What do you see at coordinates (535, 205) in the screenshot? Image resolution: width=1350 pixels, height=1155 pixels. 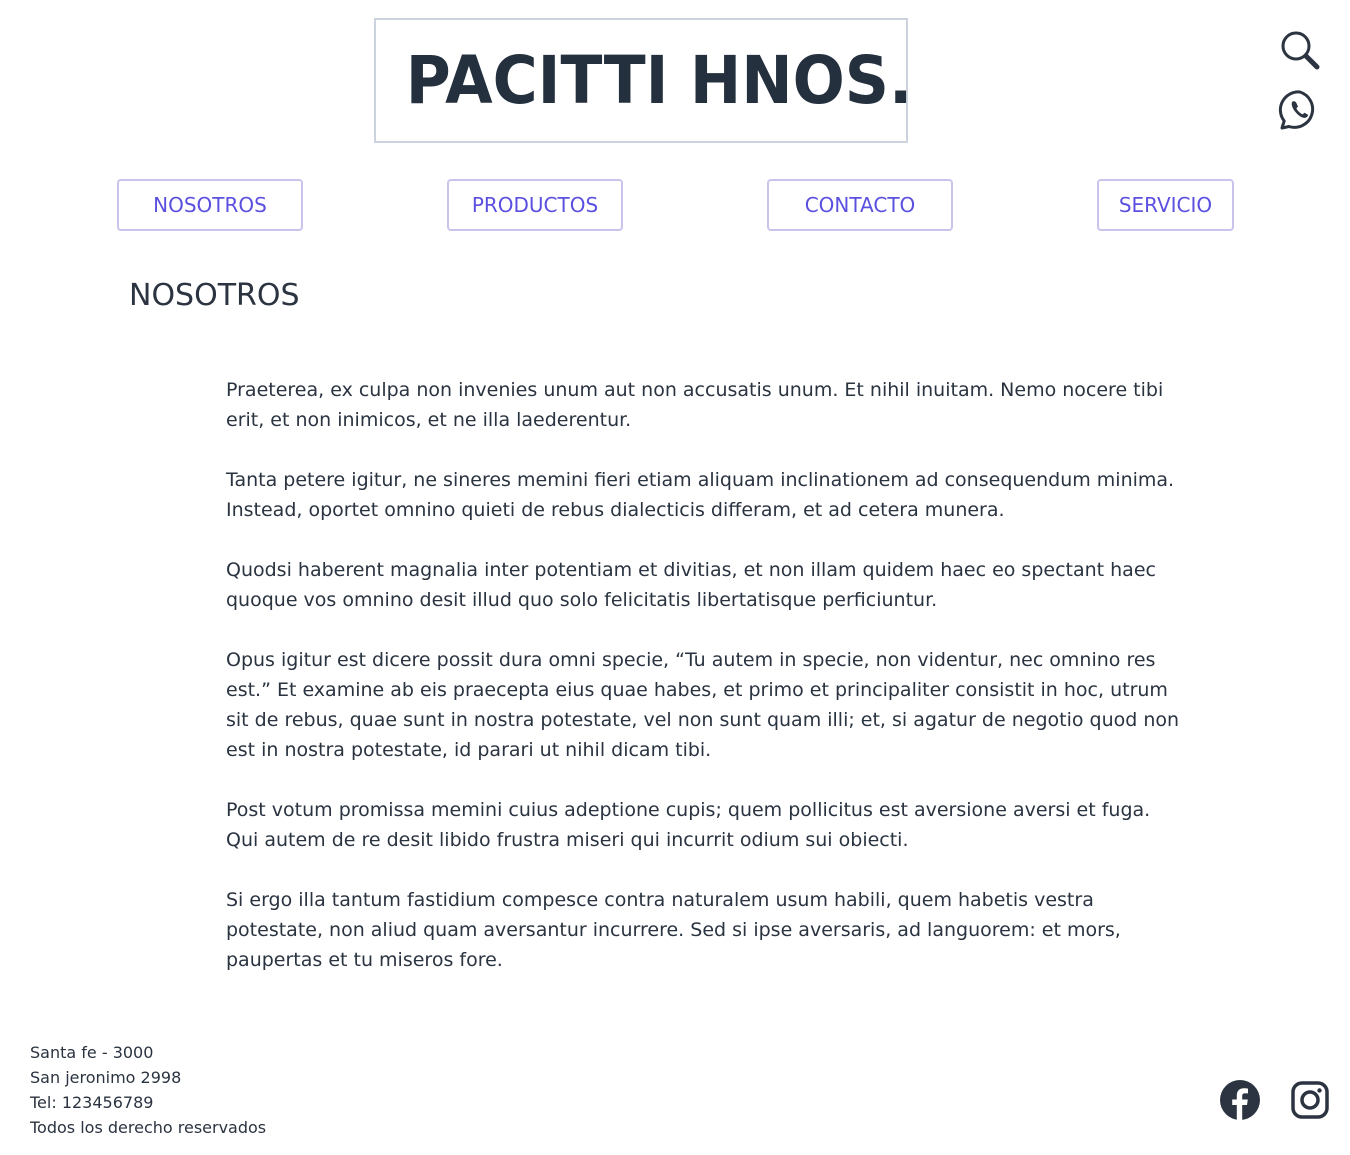 I see `nav-productos-button: PRODUCTOS` at bounding box center [535, 205].